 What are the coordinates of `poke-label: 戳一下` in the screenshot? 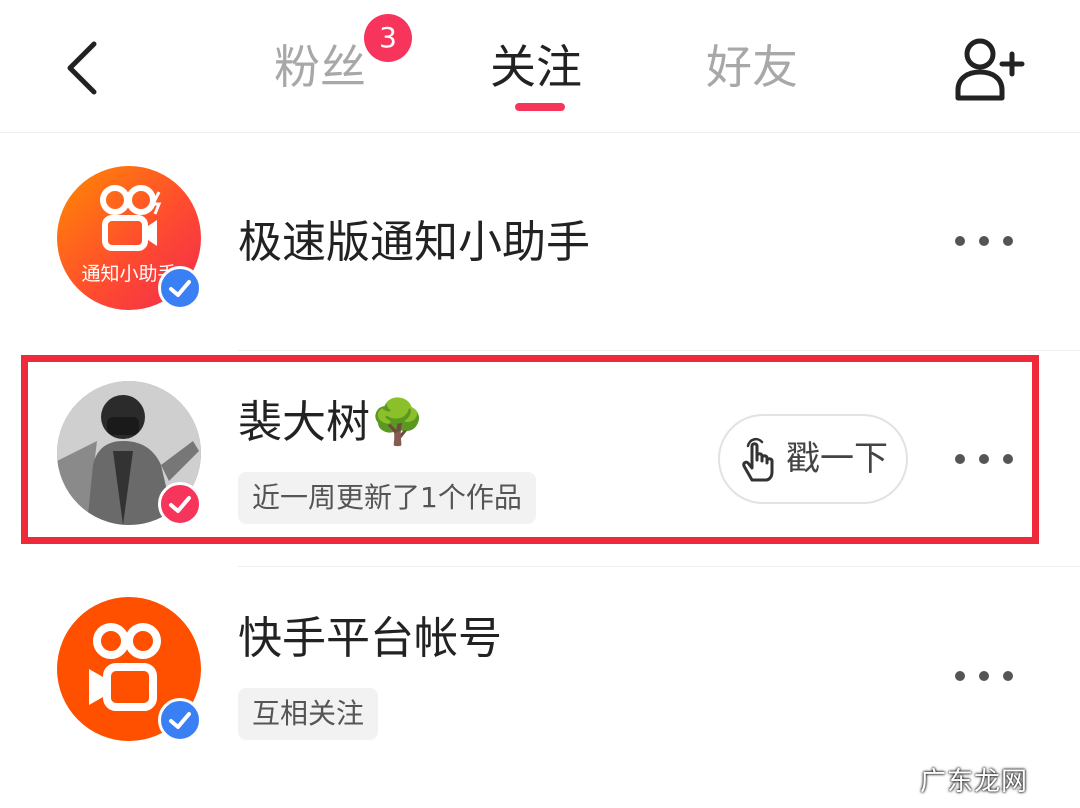 It's located at (837, 459).